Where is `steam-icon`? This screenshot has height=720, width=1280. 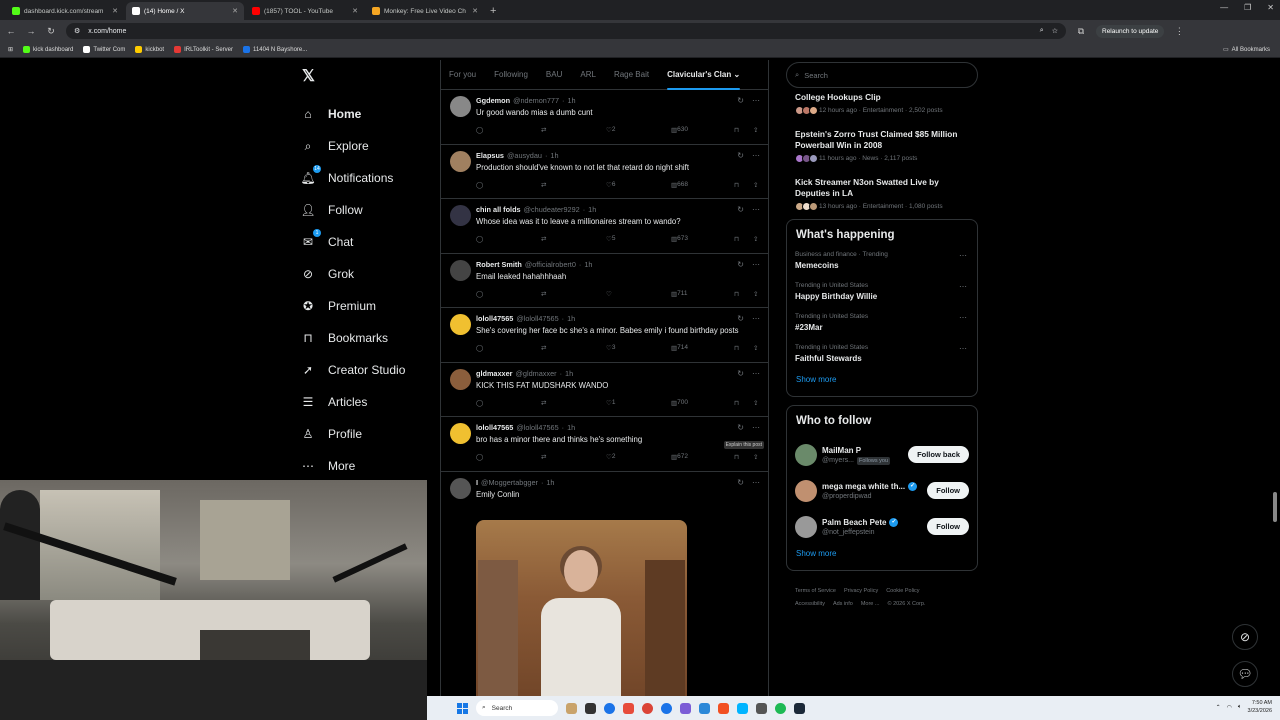
steam-icon is located at coordinates (799, 708).